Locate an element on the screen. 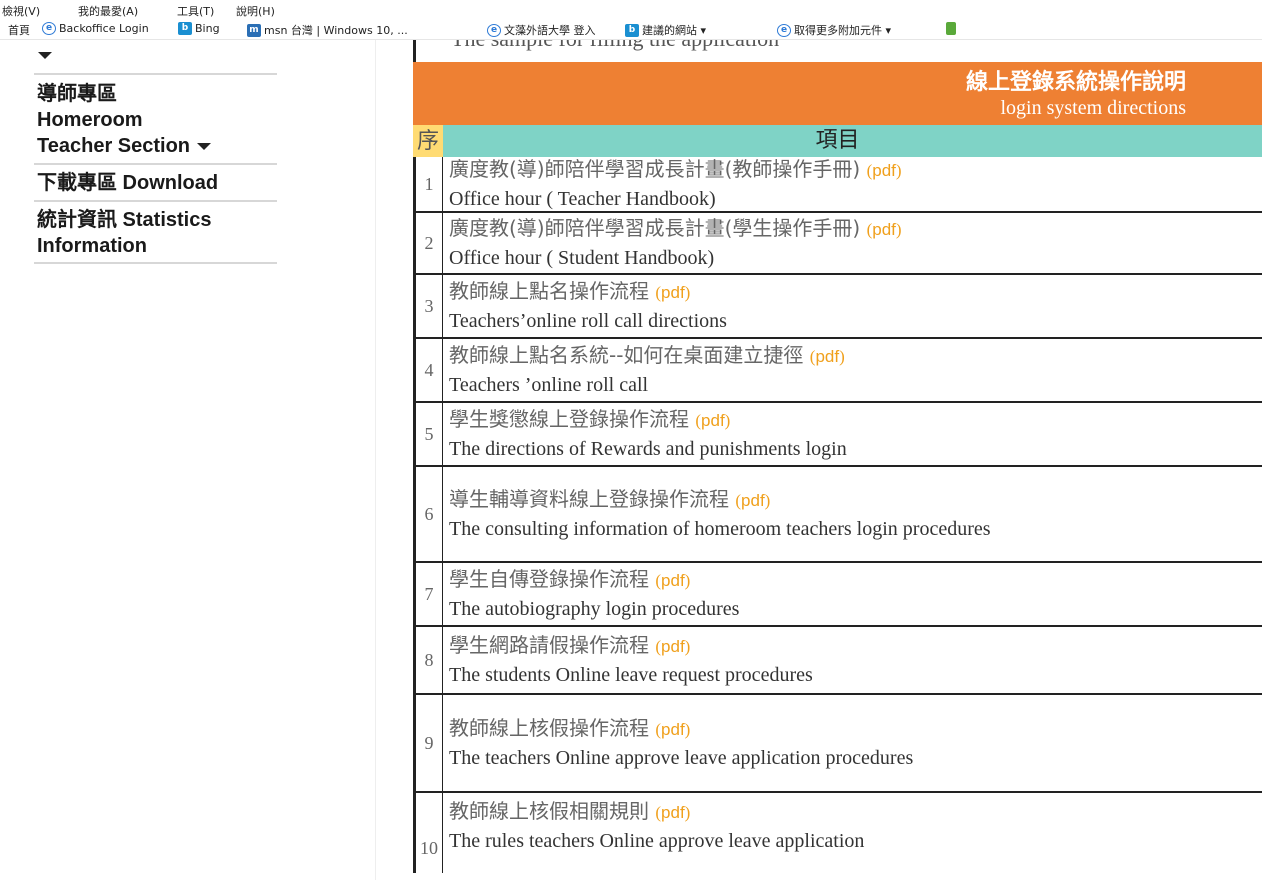  row-number: 4 is located at coordinates (428, 370).